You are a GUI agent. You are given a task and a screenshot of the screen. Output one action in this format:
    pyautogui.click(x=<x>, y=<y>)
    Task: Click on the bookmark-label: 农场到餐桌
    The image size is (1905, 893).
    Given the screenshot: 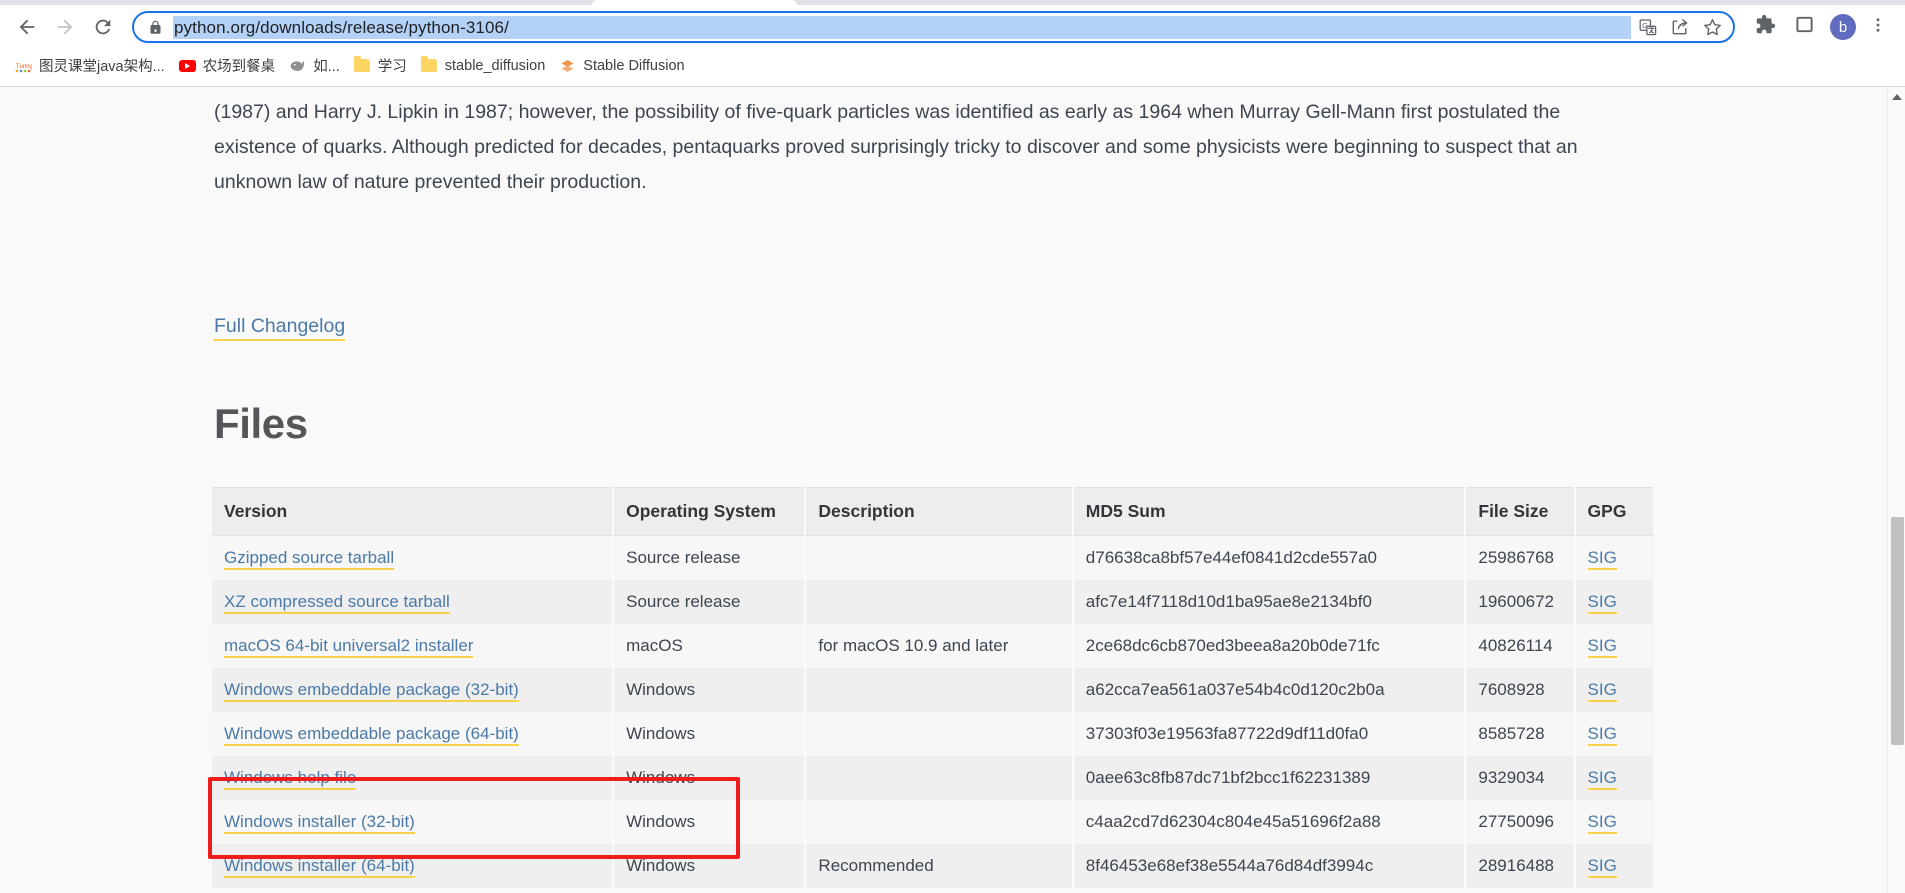 What is the action you would take?
    pyautogui.click(x=239, y=67)
    